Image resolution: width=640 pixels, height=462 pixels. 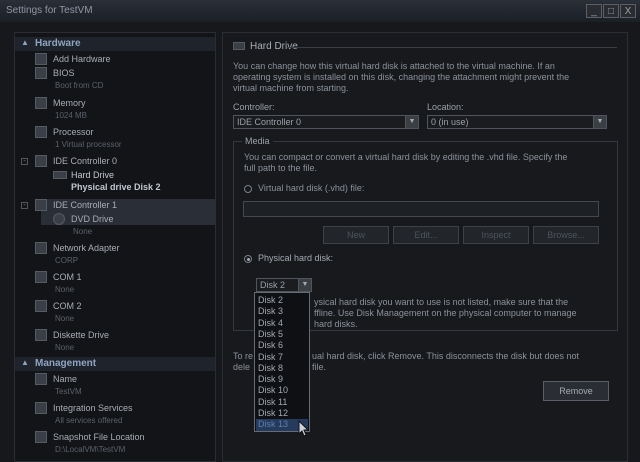 What do you see at coordinates (282, 413) in the screenshot?
I see `dropdown-option: Disk 12` at bounding box center [282, 413].